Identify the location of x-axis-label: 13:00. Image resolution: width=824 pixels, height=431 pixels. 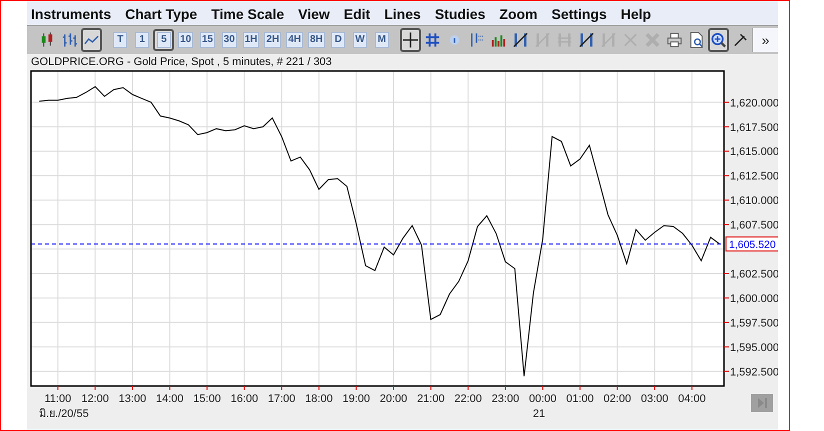
(132, 399).